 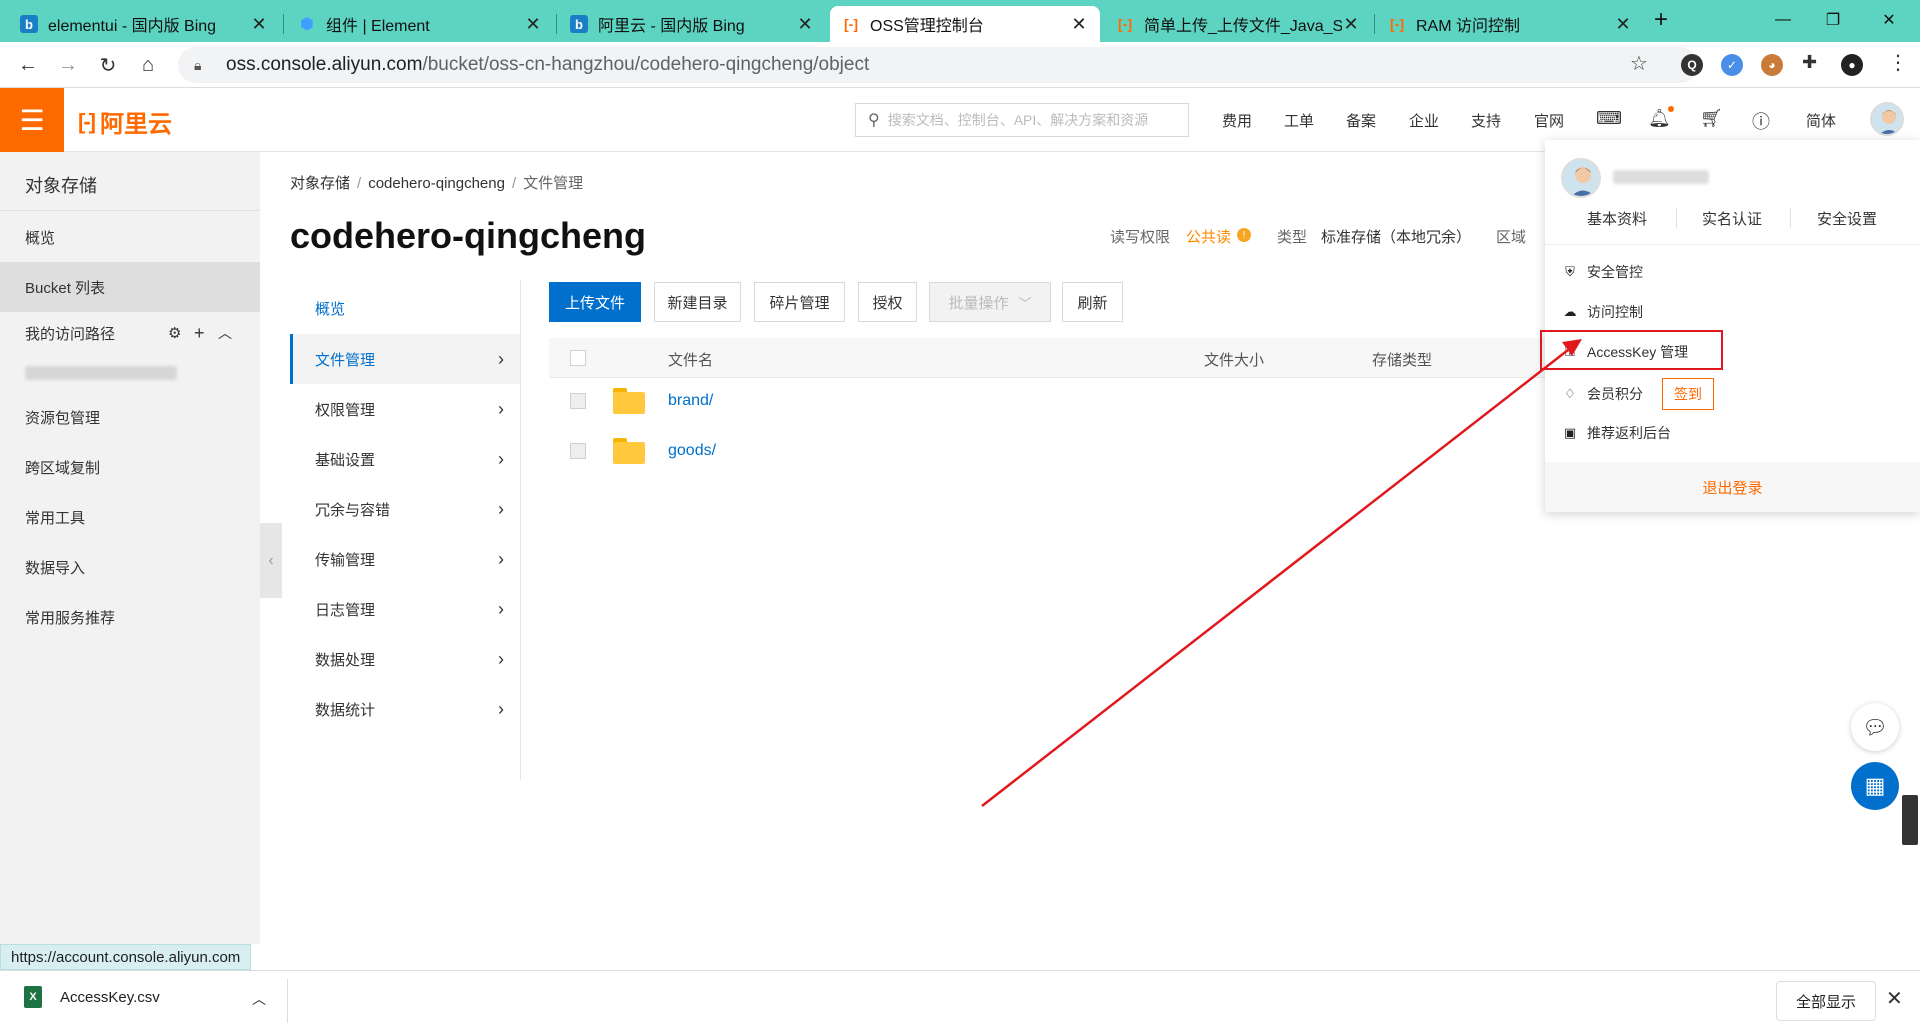 I want to click on download-item: X AccessKey.csv, so click(x=92, y=997).